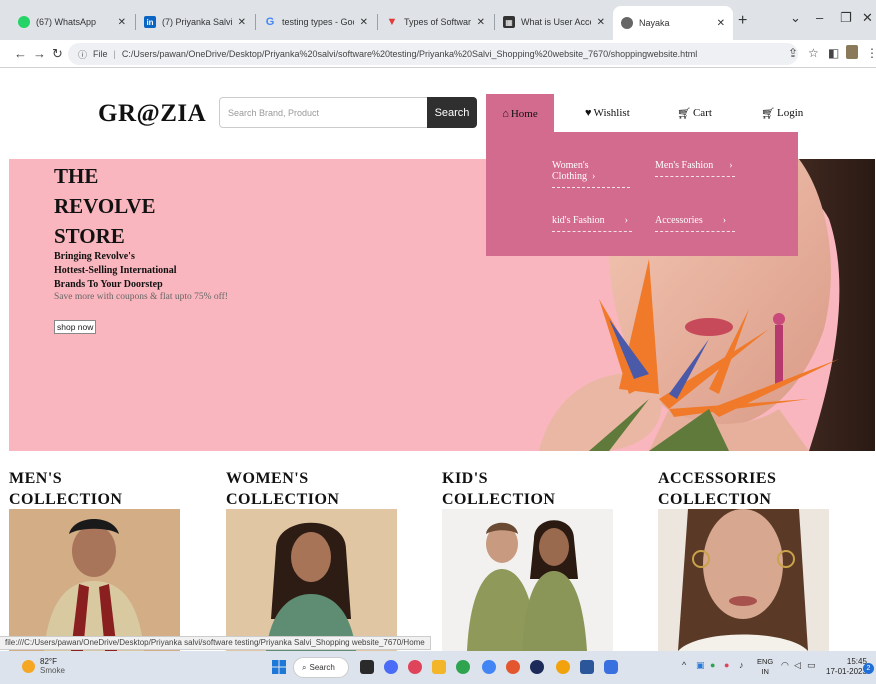  What do you see at coordinates (150, 22) in the screenshot?
I see `linkedin-icon: in` at bounding box center [150, 22].